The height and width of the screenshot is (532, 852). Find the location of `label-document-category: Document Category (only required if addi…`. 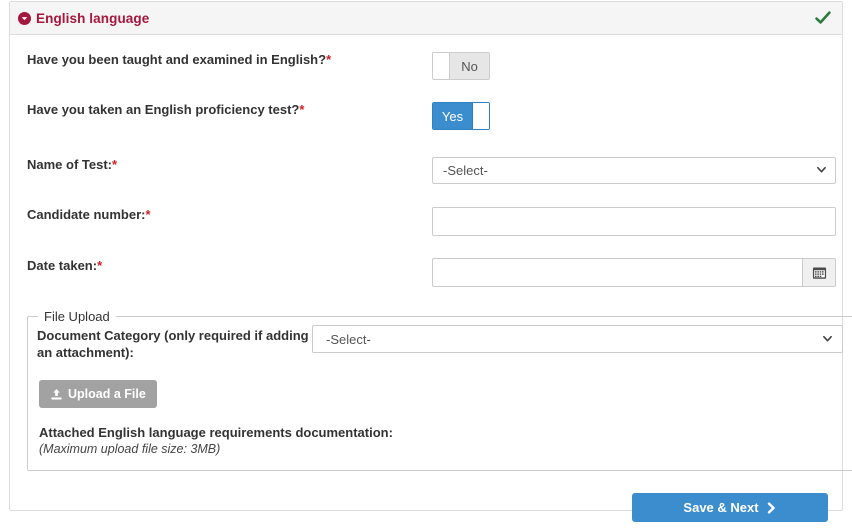

label-document-category: Document Category (only required if addi… is located at coordinates (173, 344).